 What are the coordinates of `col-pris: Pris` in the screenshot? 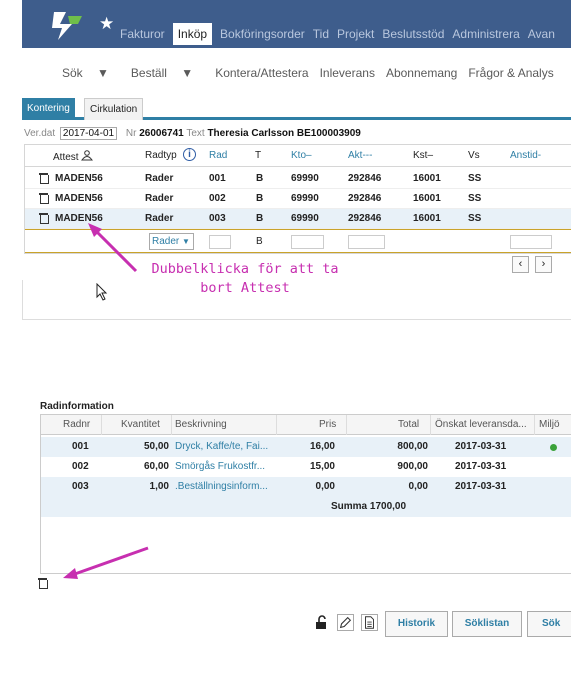 It's located at (327, 424).